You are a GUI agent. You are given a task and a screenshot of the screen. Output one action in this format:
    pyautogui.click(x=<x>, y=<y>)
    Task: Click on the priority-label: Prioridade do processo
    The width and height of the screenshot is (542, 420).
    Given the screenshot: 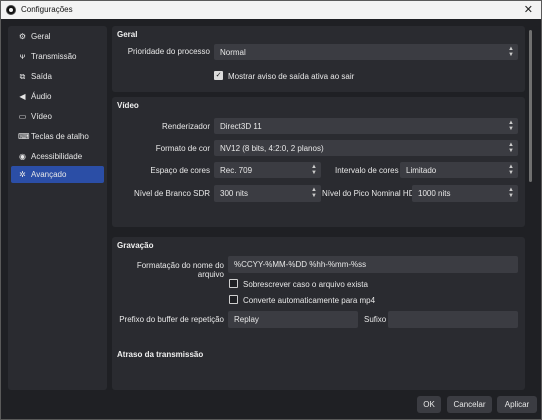 What is the action you would take?
    pyautogui.click(x=168, y=51)
    